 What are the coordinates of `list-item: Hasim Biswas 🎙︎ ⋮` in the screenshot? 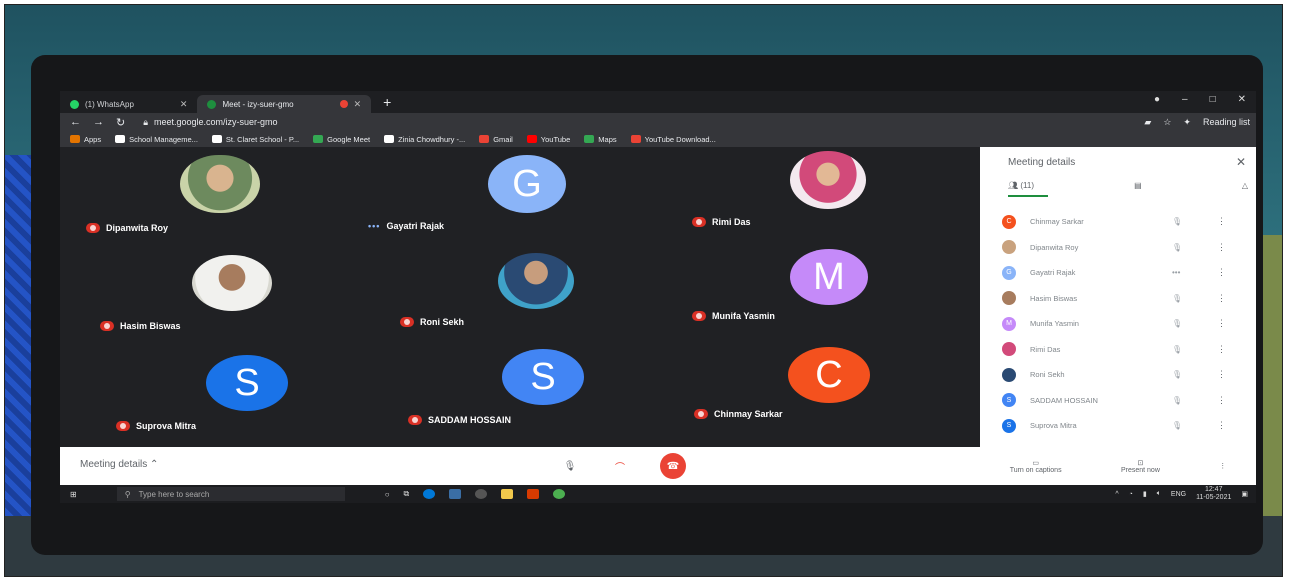 It's located at (1122, 299).